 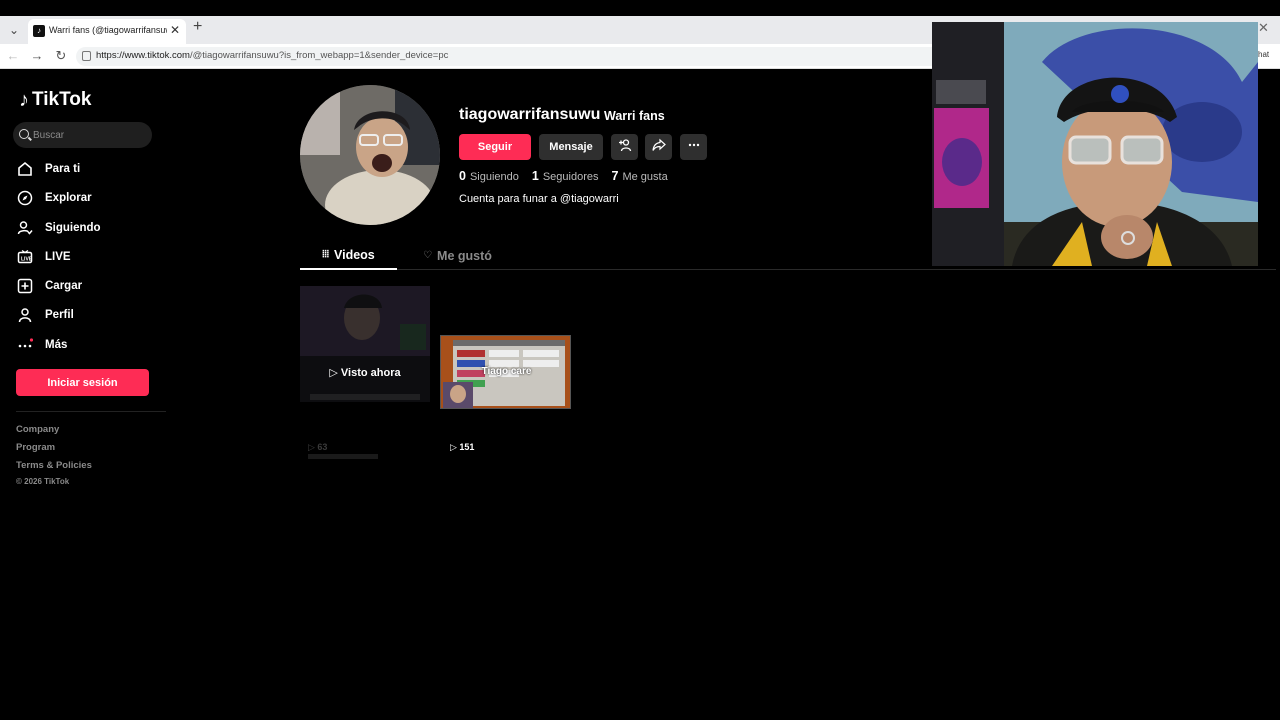 What do you see at coordinates (62, 99) in the screenshot?
I see `logo-text: TikTok` at bounding box center [62, 99].